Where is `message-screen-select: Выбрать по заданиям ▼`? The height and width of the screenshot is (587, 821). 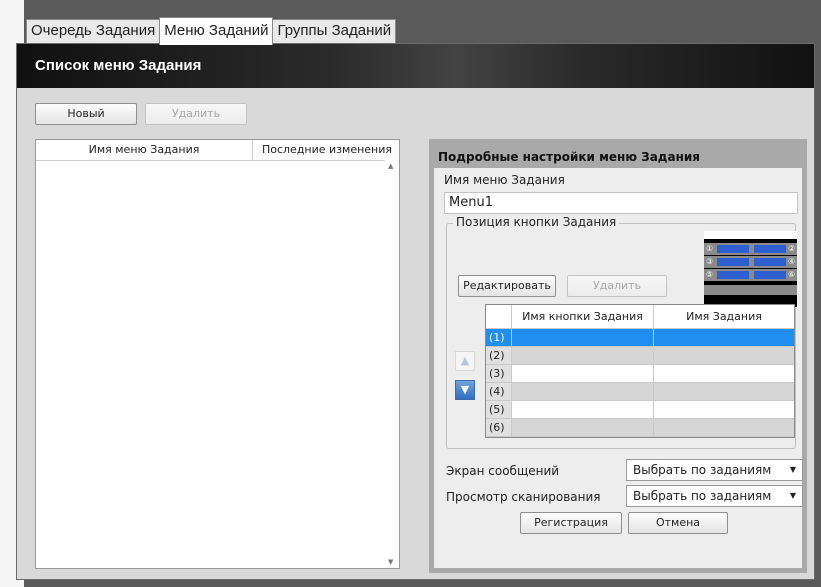 message-screen-select: Выбрать по заданиям ▼ is located at coordinates (714, 470).